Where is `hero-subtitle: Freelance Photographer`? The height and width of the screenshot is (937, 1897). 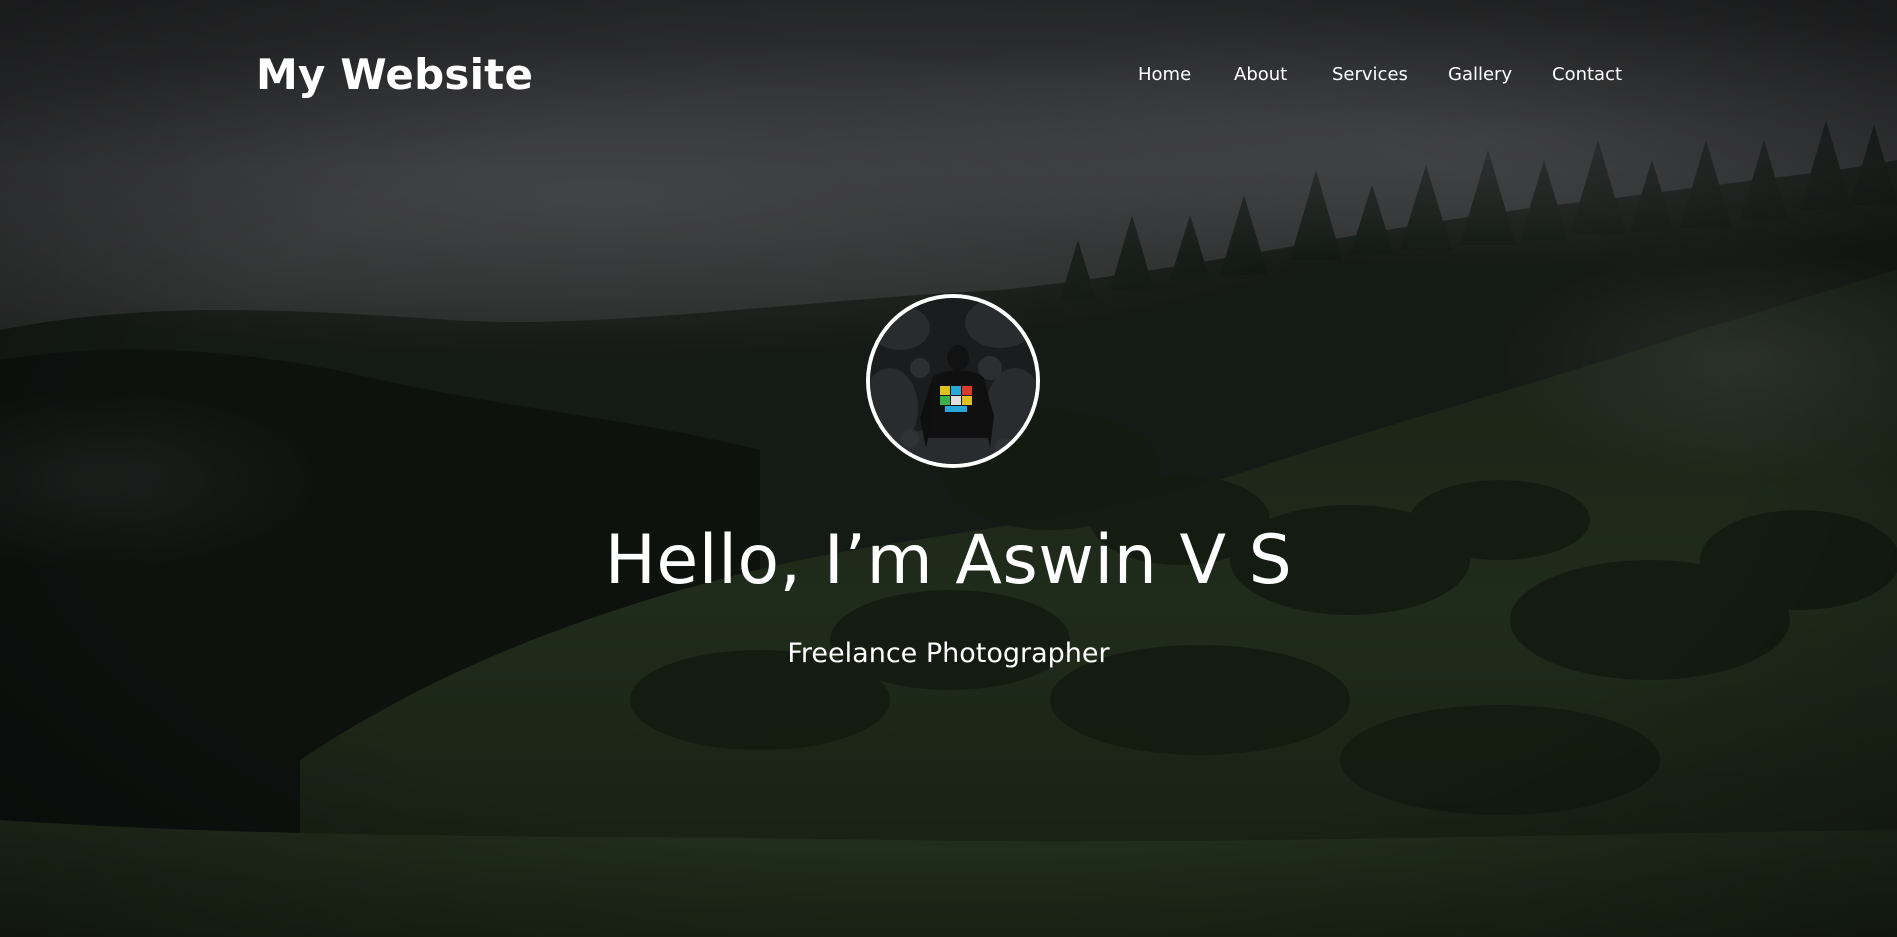 hero-subtitle: Freelance Photographer is located at coordinates (948, 653).